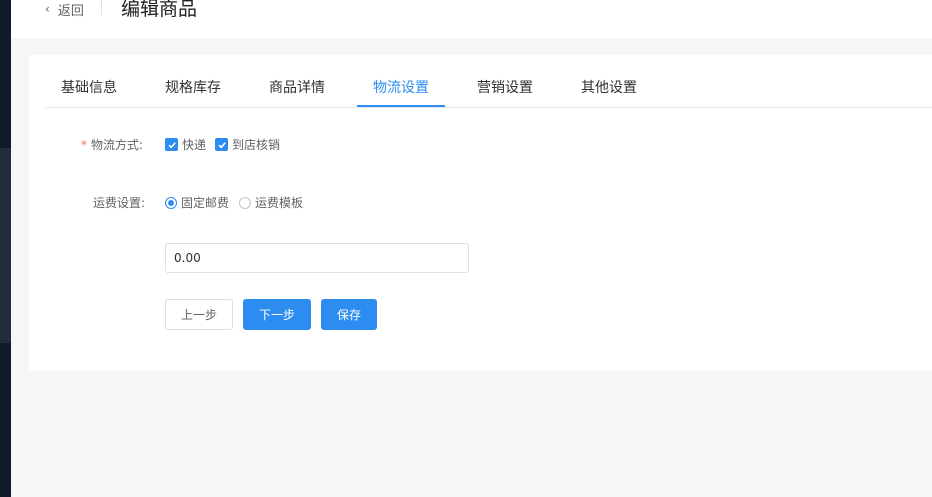  Describe the element at coordinates (199, 314) in the screenshot. I see `prev-step-button: 上一步` at that location.